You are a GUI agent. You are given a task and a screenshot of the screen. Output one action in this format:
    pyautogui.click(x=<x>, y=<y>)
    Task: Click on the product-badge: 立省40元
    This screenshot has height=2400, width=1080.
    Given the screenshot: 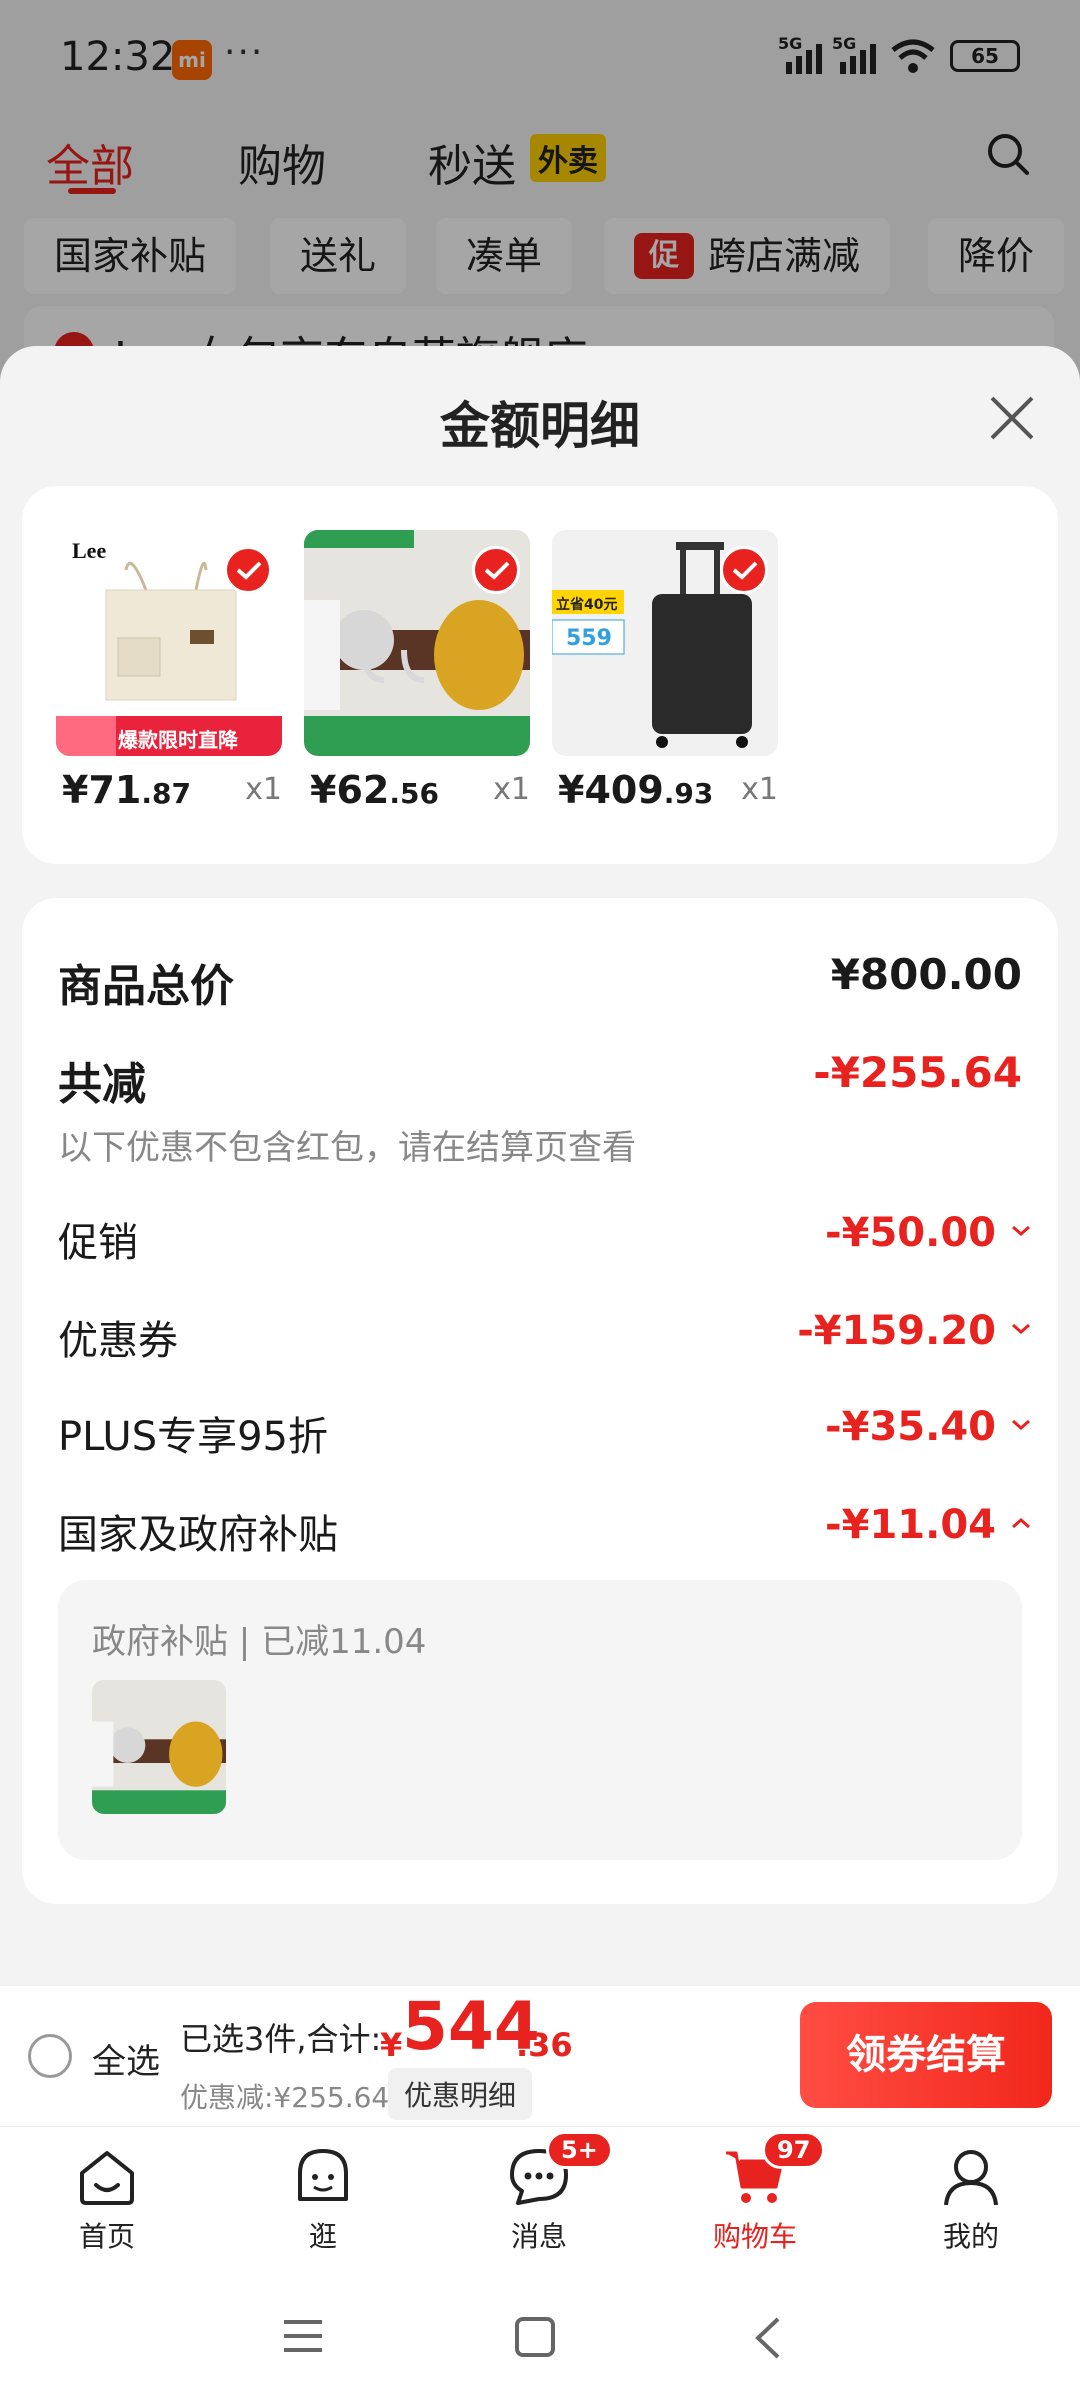 What is the action you would take?
    pyautogui.click(x=587, y=605)
    